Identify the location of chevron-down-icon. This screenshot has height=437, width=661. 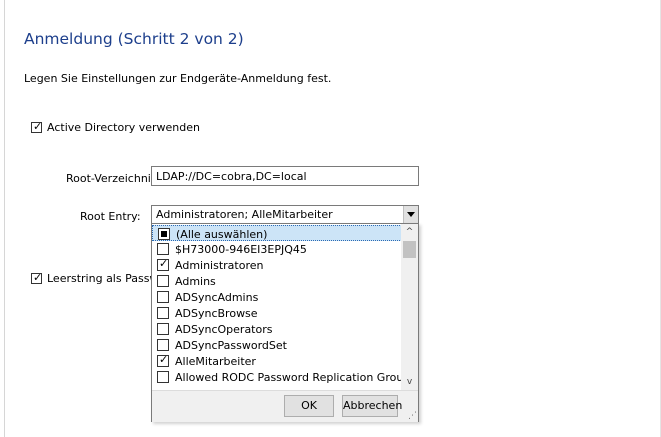
(411, 214).